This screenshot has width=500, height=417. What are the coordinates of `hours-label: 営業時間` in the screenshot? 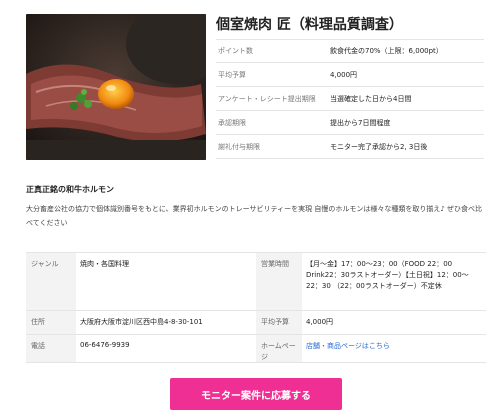 It's located at (279, 281).